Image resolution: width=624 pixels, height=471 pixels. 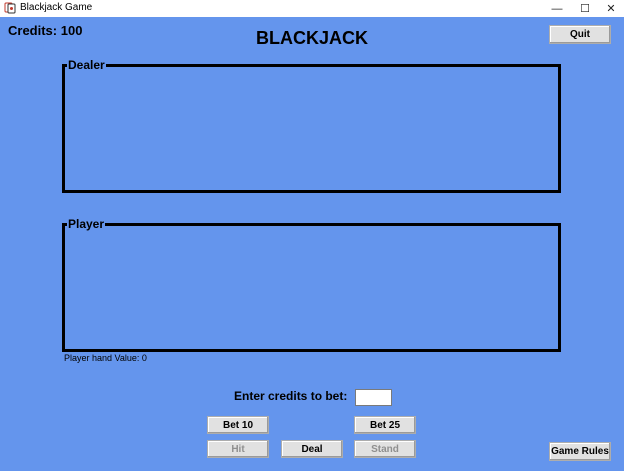 I want to click on window-title: Blackjack Game, so click(x=56, y=7).